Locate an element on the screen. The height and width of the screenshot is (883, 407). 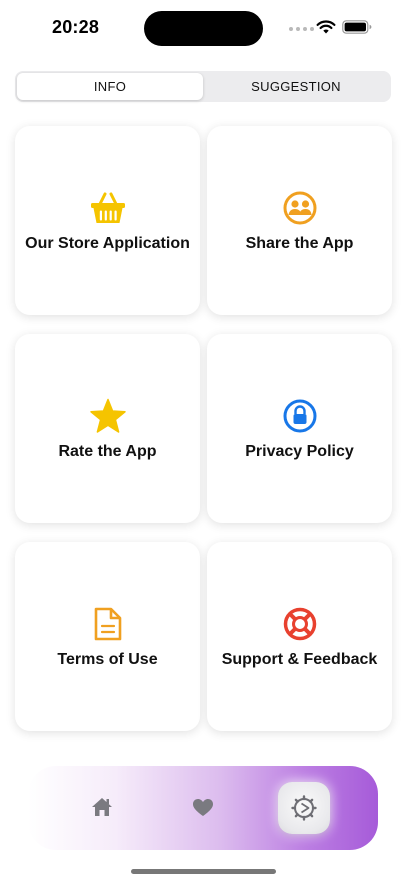
basket-icon is located at coordinates (108, 208).